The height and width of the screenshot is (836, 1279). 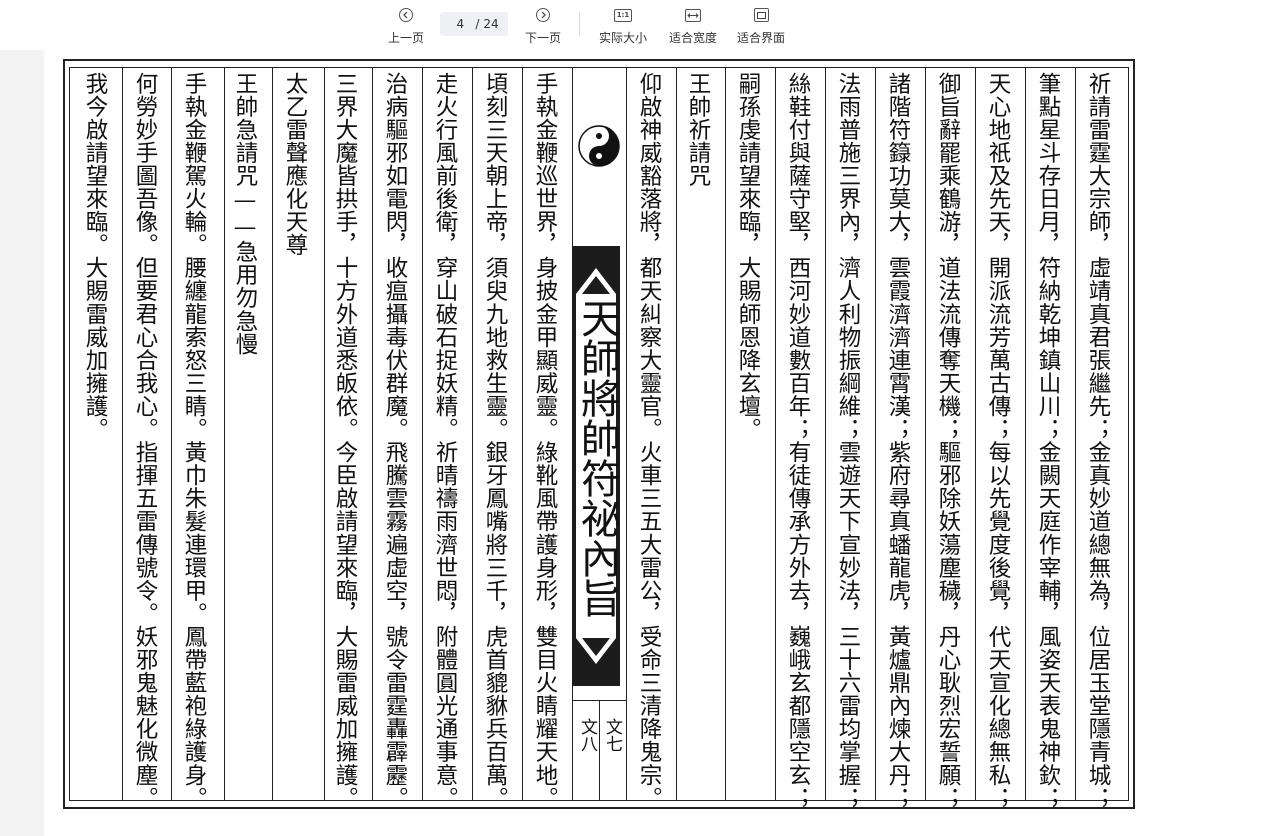 I want to click on chevron-right-circle-icon, so click(x=543, y=15).